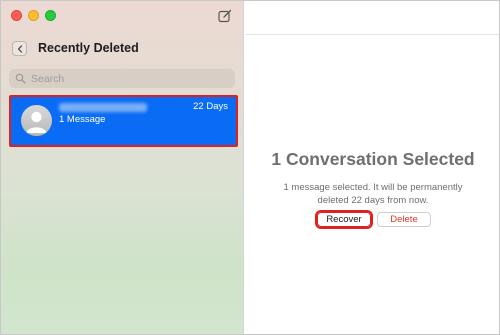 The height and width of the screenshot is (335, 500). Describe the element at coordinates (225, 16) in the screenshot. I see `compose-icon` at that location.